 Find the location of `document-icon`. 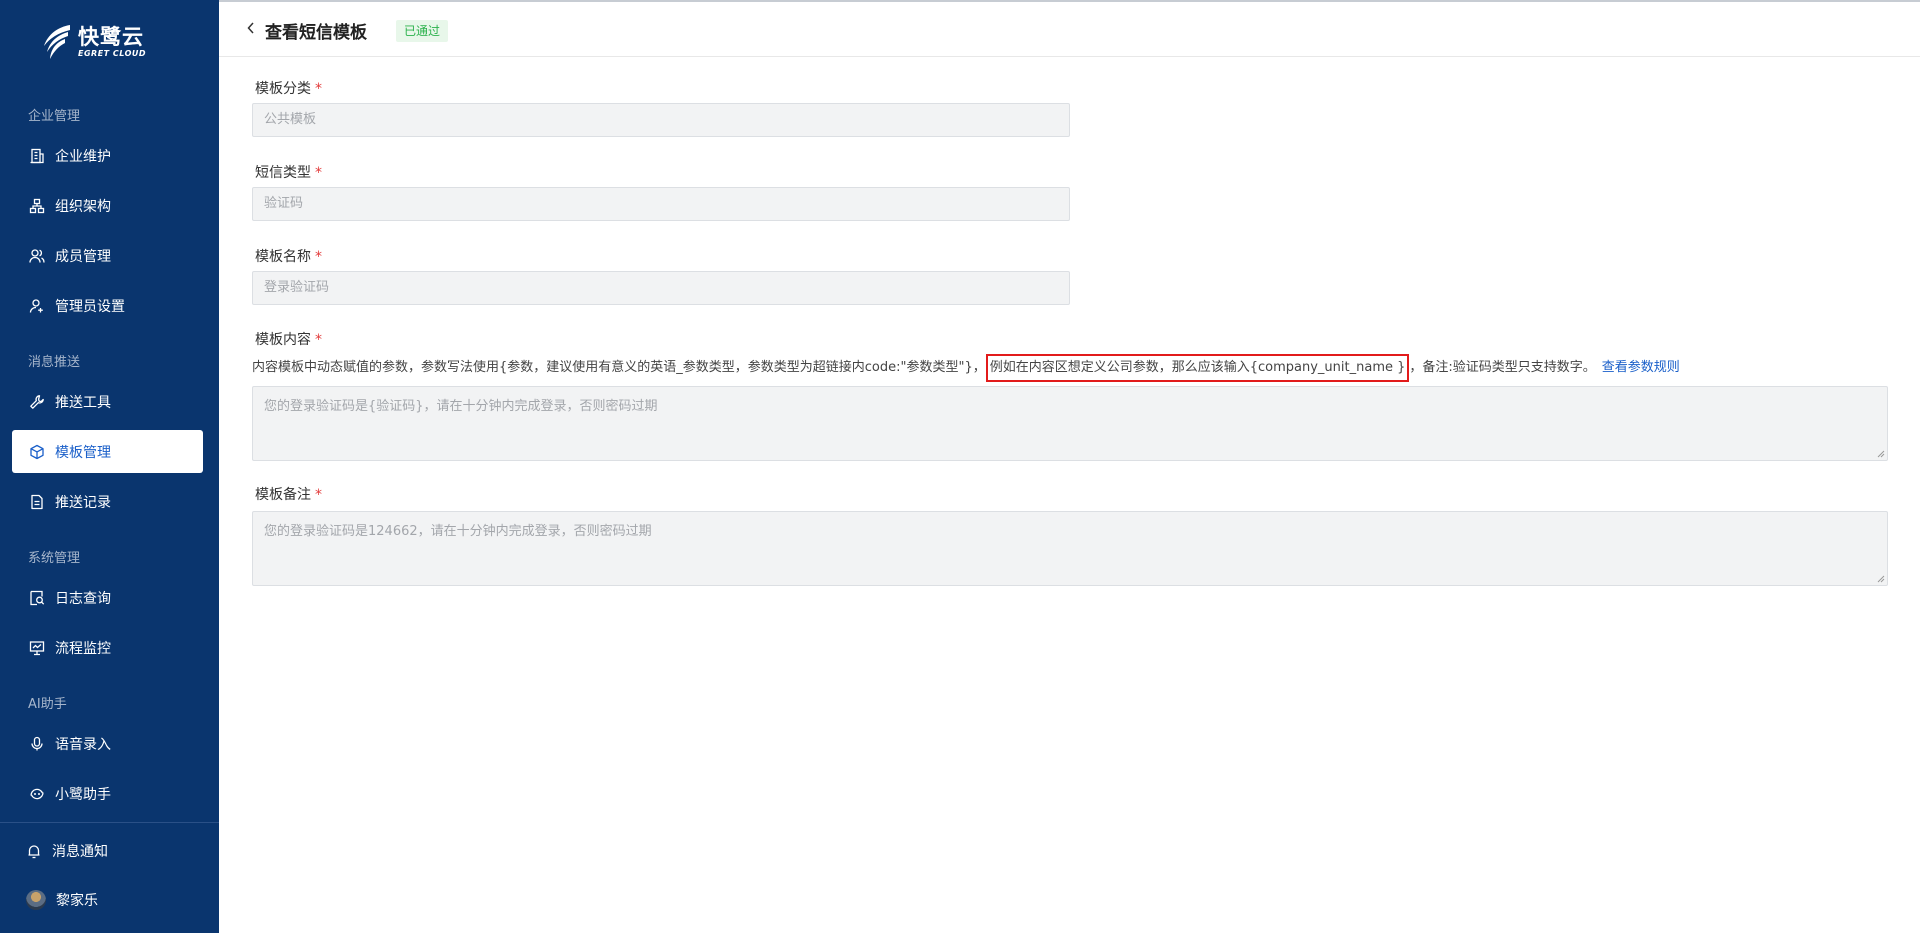

document-icon is located at coordinates (37, 502).